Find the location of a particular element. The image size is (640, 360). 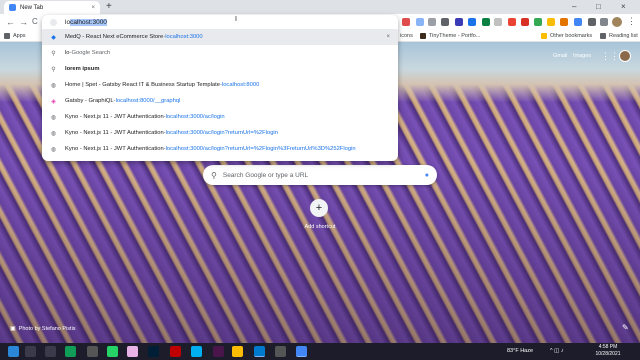

vscode-icon is located at coordinates (259, 351).